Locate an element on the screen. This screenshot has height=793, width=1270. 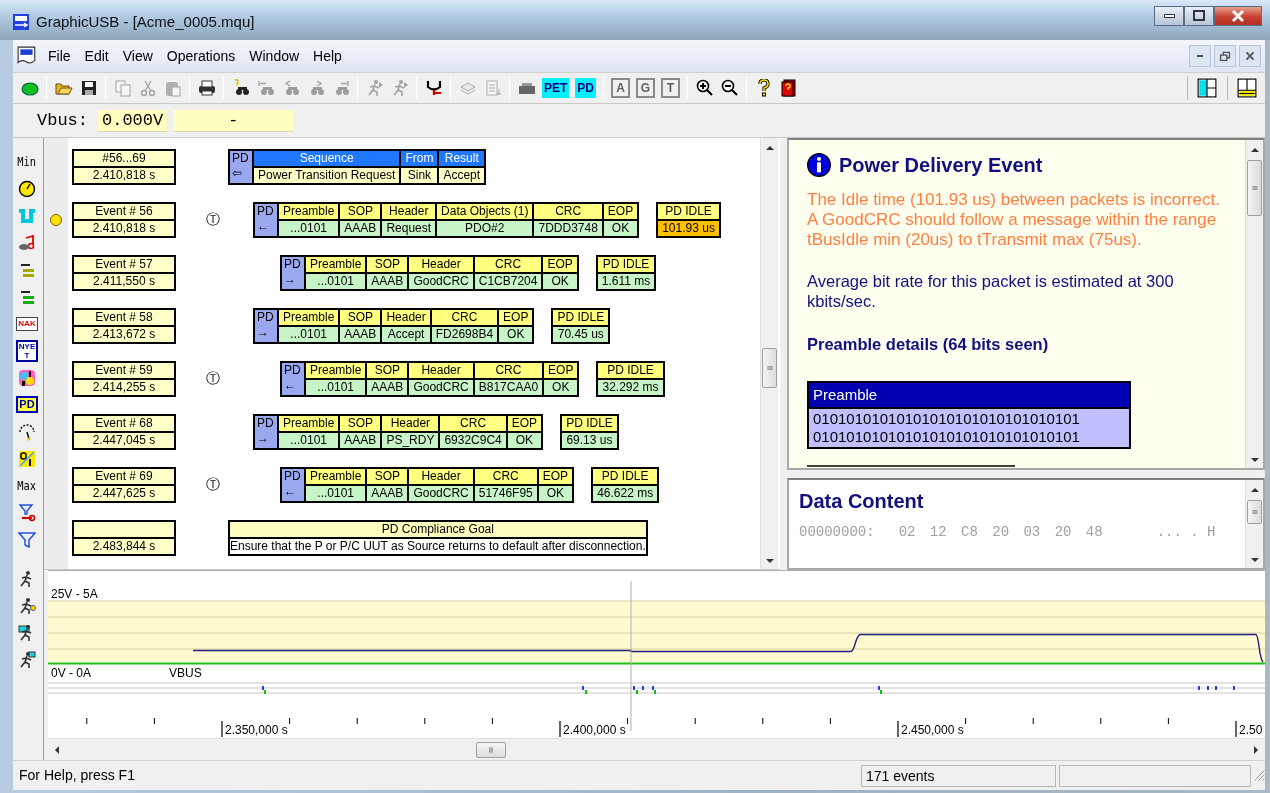
menu-item: View is located at coordinates (137, 56).